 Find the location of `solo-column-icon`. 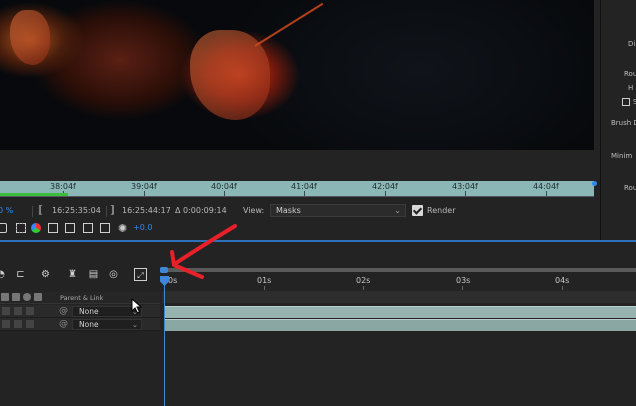

solo-column-icon is located at coordinates (5, 297).